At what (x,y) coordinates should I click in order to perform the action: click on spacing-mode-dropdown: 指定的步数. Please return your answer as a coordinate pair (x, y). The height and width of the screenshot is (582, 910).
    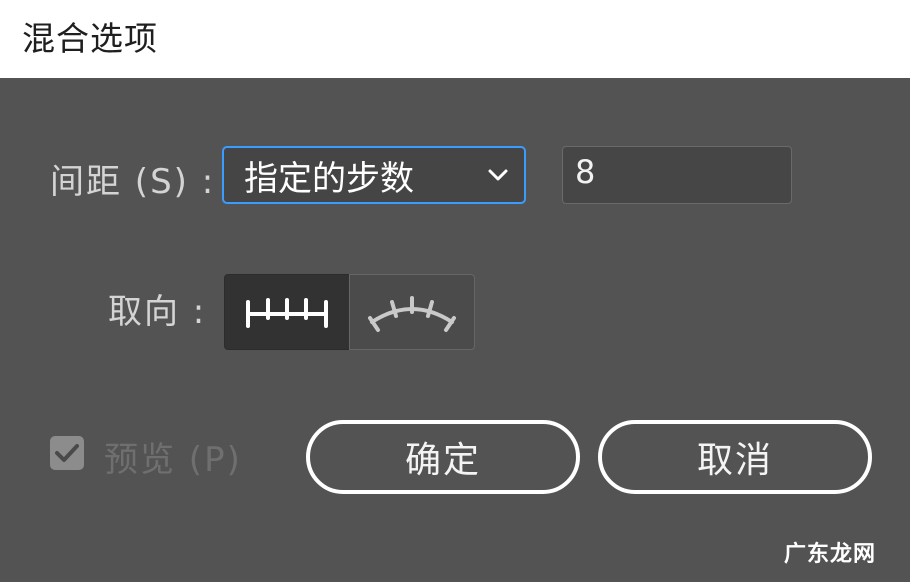
    Looking at the image, I should click on (374, 175).